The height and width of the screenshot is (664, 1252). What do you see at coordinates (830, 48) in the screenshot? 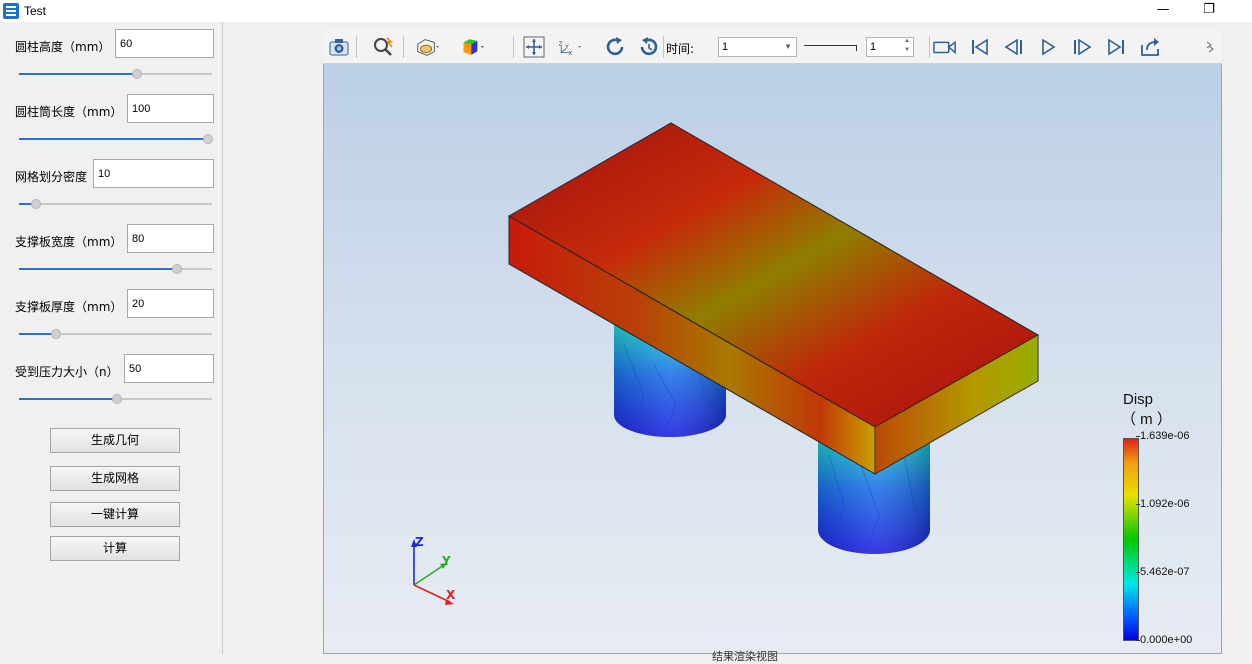
I see `timeline-slider` at bounding box center [830, 48].